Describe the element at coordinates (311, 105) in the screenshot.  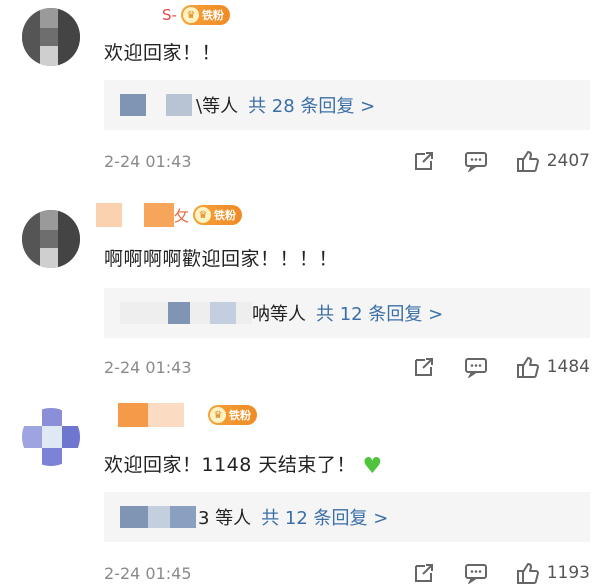
I see `view-replies-link: 共 28 条回复 >` at that location.